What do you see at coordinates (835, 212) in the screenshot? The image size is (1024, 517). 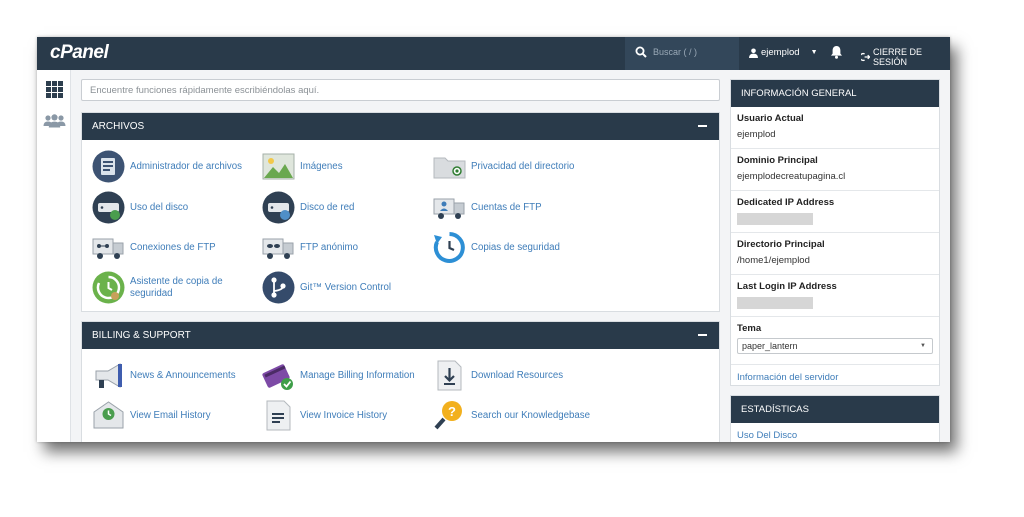 I see `info-row-dedicated-ip: Dedicated IP Address` at bounding box center [835, 212].